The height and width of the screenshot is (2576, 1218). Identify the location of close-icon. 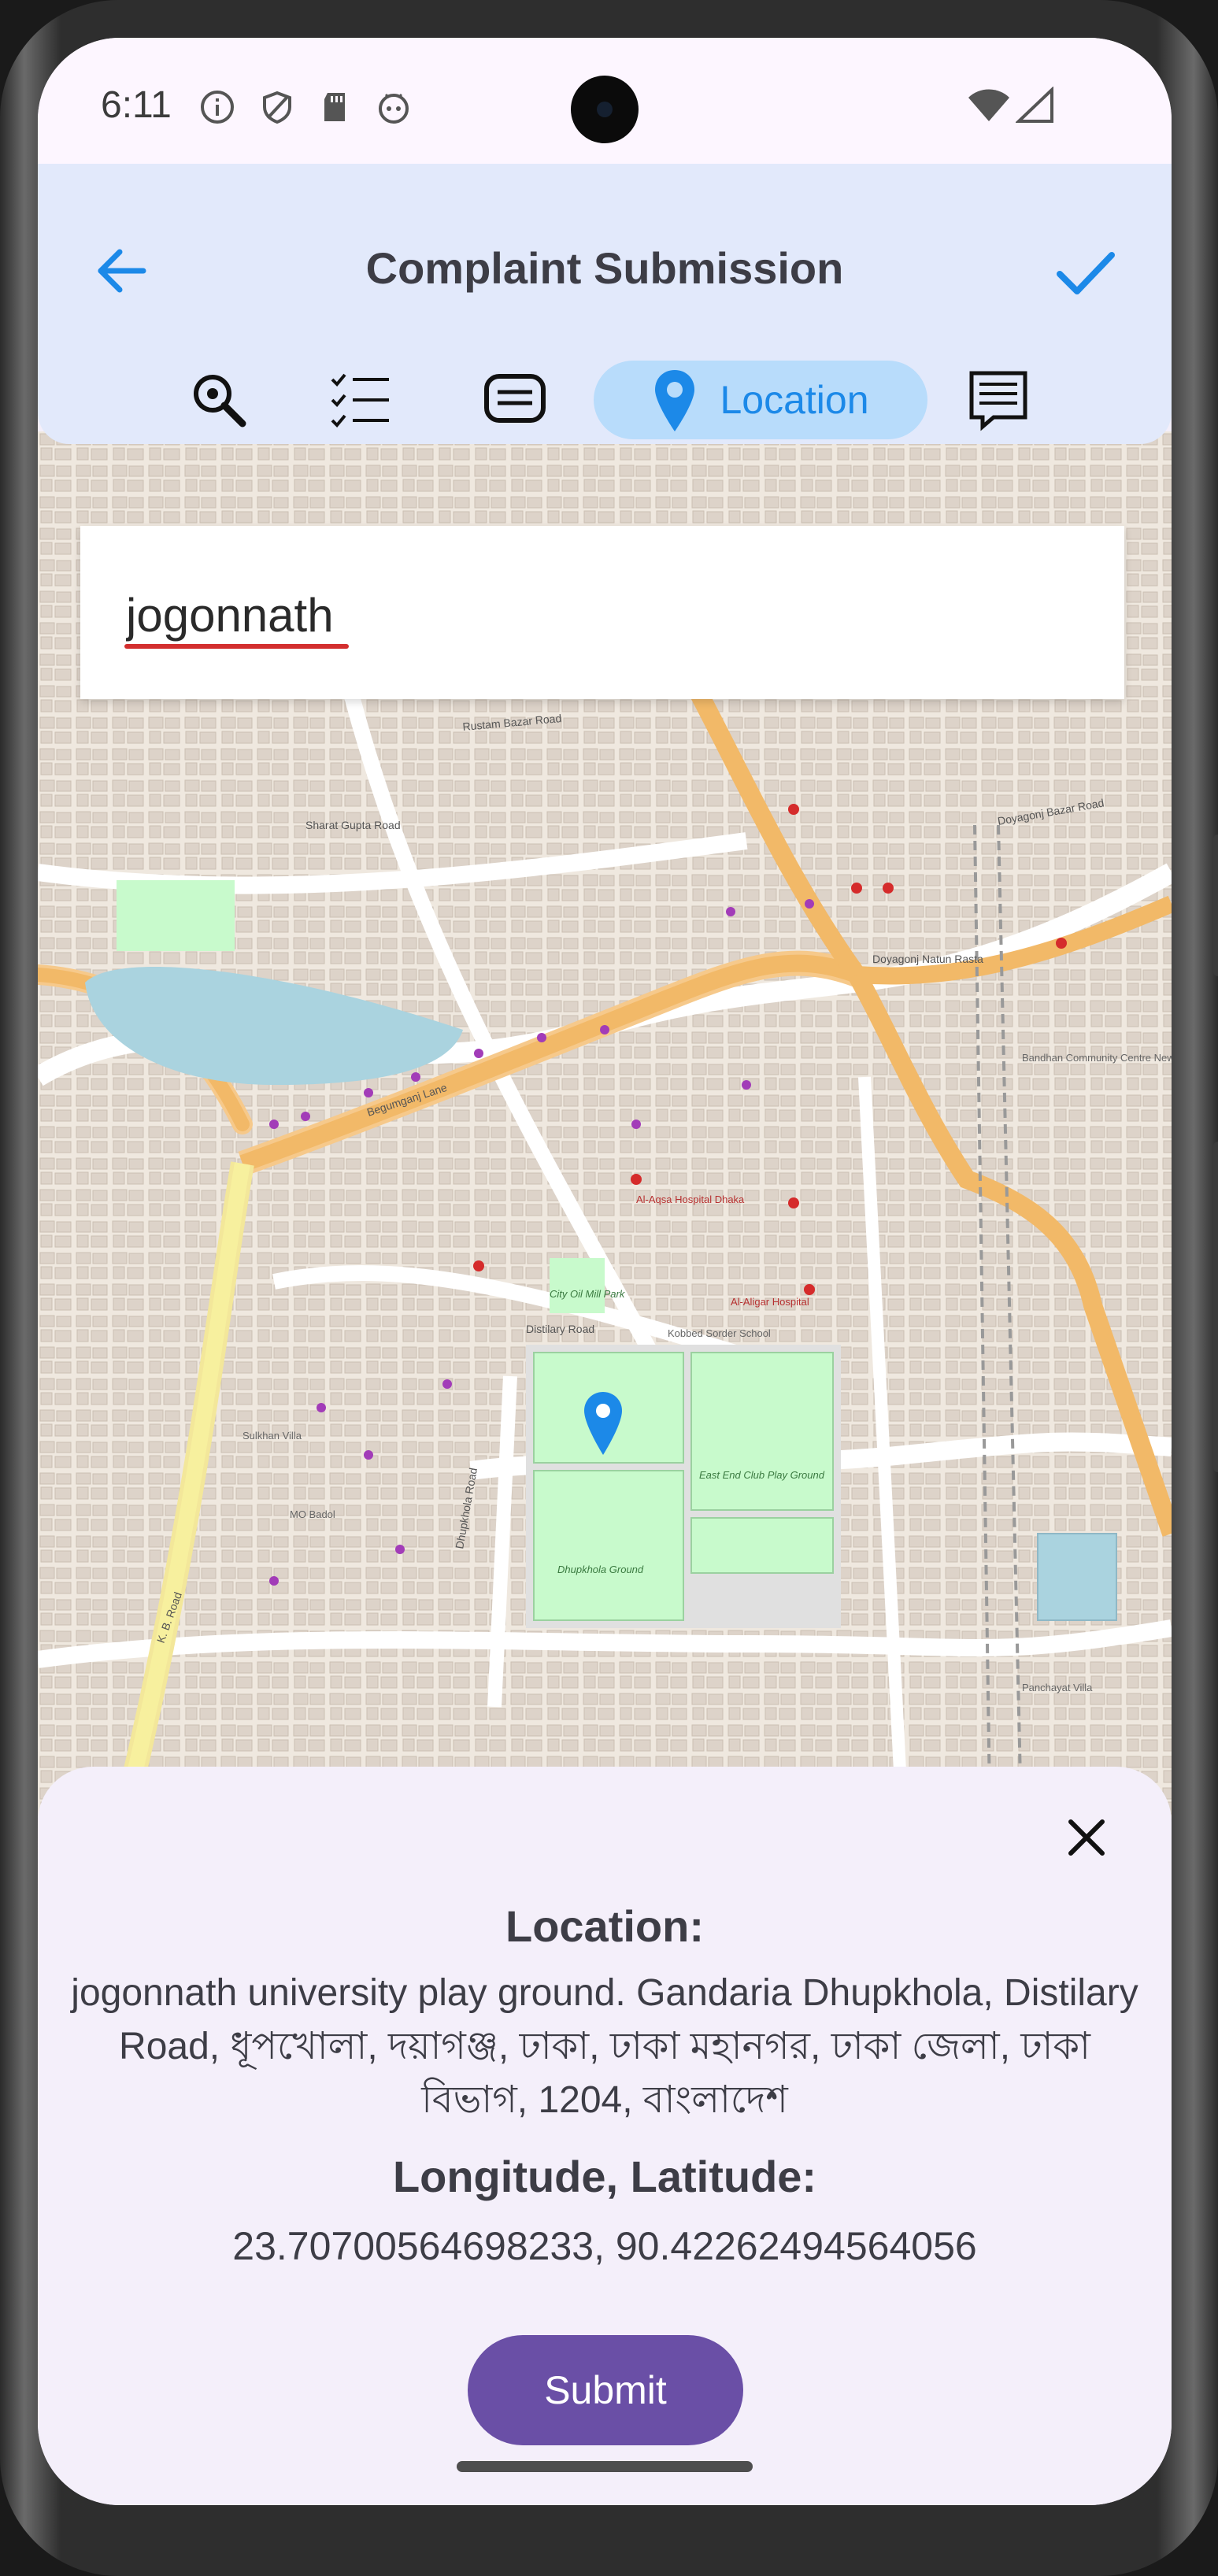
(1086, 1837).